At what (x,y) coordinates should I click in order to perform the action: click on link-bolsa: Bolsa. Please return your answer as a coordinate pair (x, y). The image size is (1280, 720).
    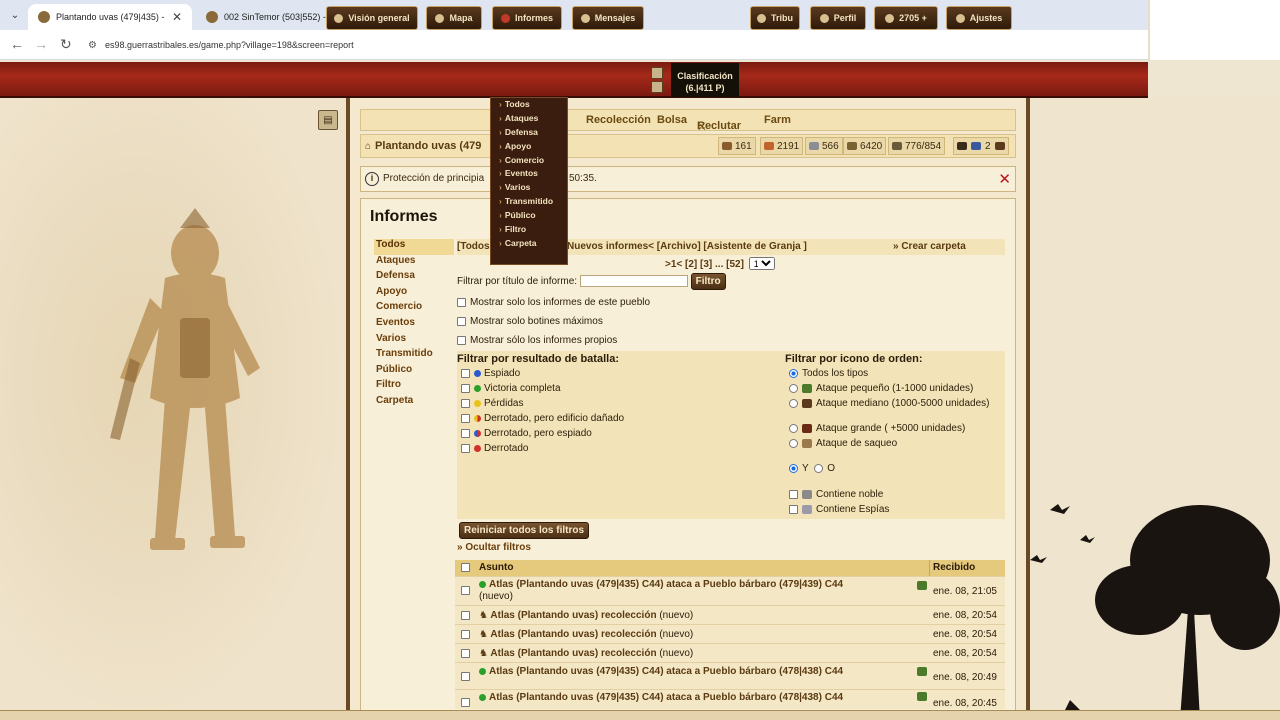
    Looking at the image, I should click on (672, 120).